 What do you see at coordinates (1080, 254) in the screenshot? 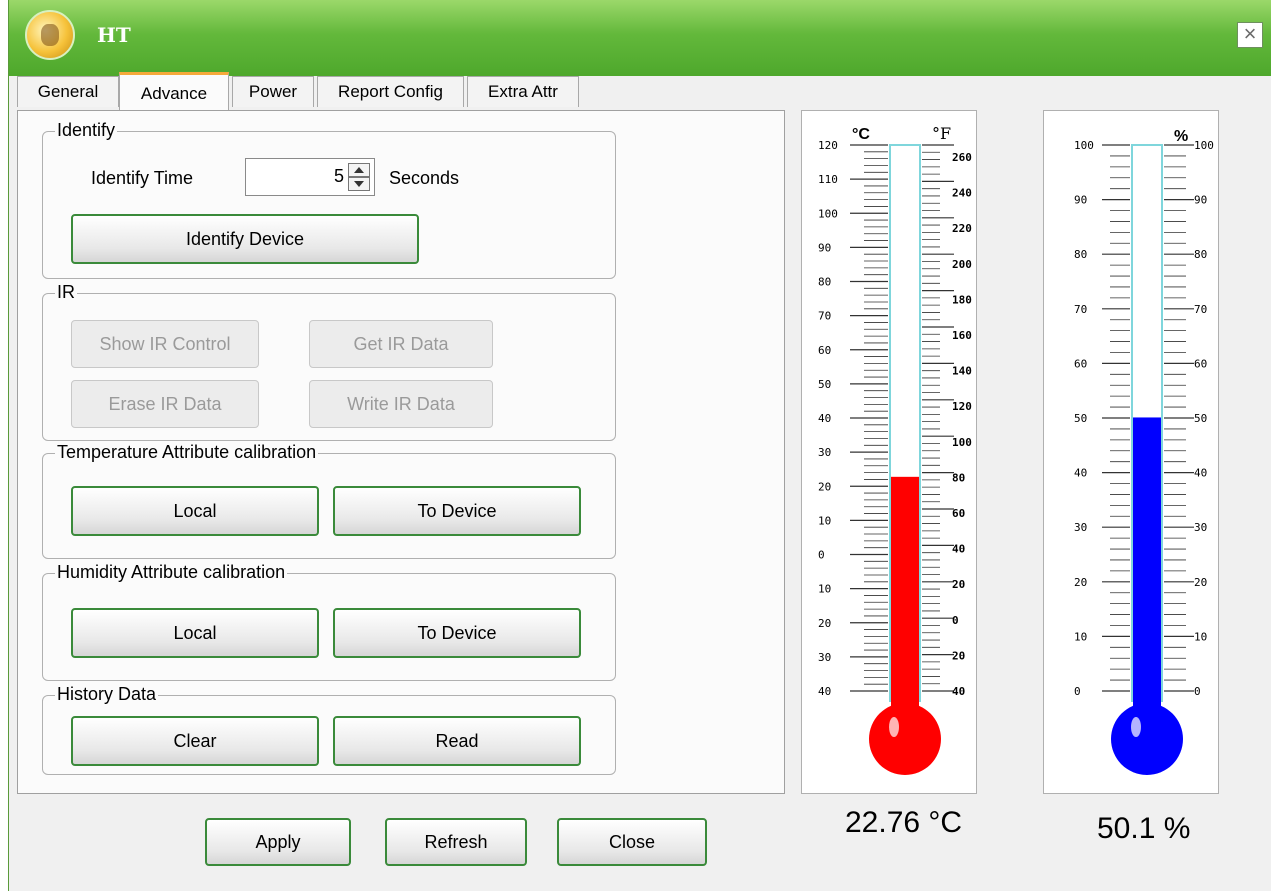
I see `humidity-tick-label-left: 80` at bounding box center [1080, 254].